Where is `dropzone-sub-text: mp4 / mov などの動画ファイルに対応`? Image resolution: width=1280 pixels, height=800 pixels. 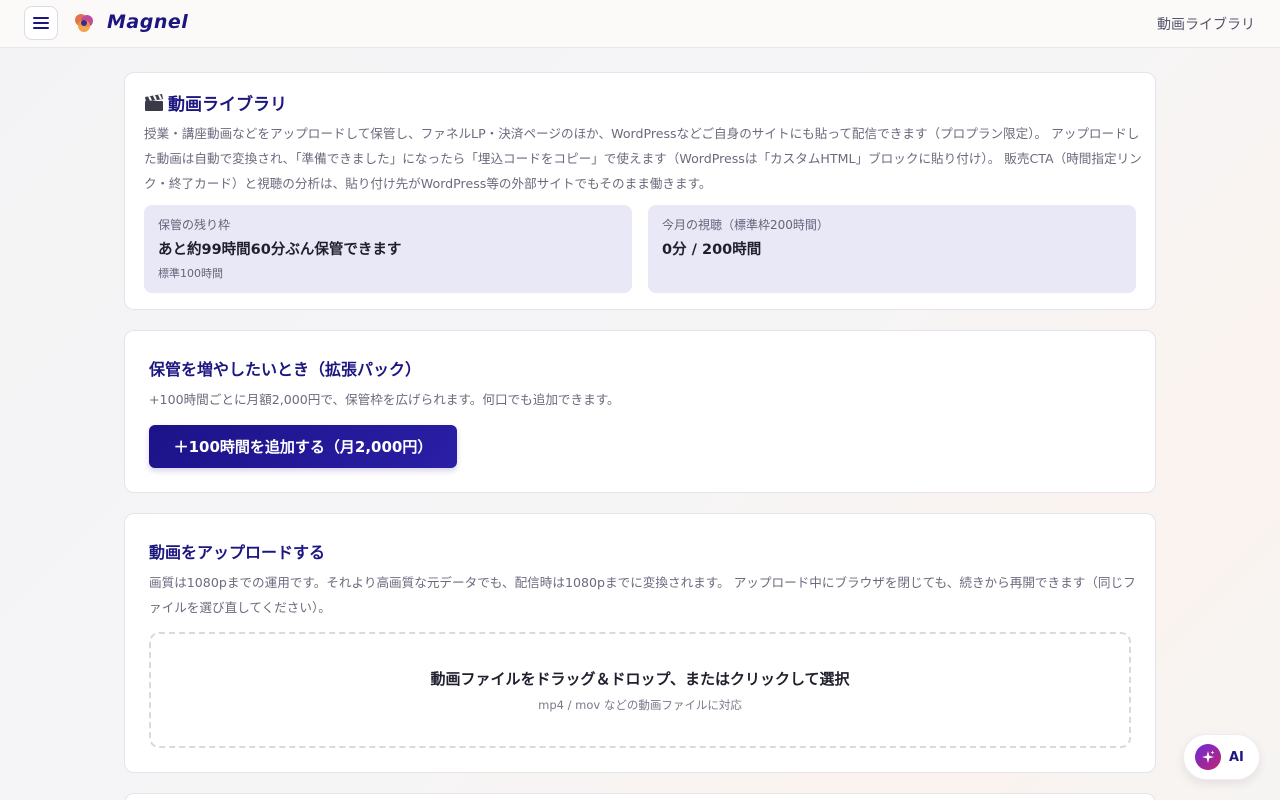
dropzone-sub-text: mp4 / mov などの動画ファイルに対応 is located at coordinates (640, 704).